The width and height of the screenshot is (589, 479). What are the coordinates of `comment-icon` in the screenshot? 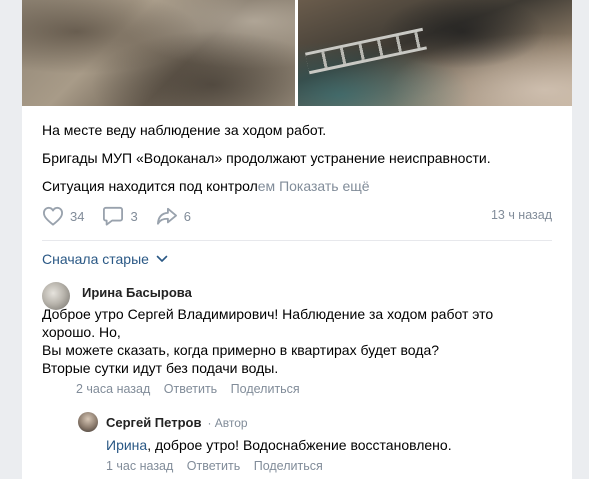 It's located at (113, 216).